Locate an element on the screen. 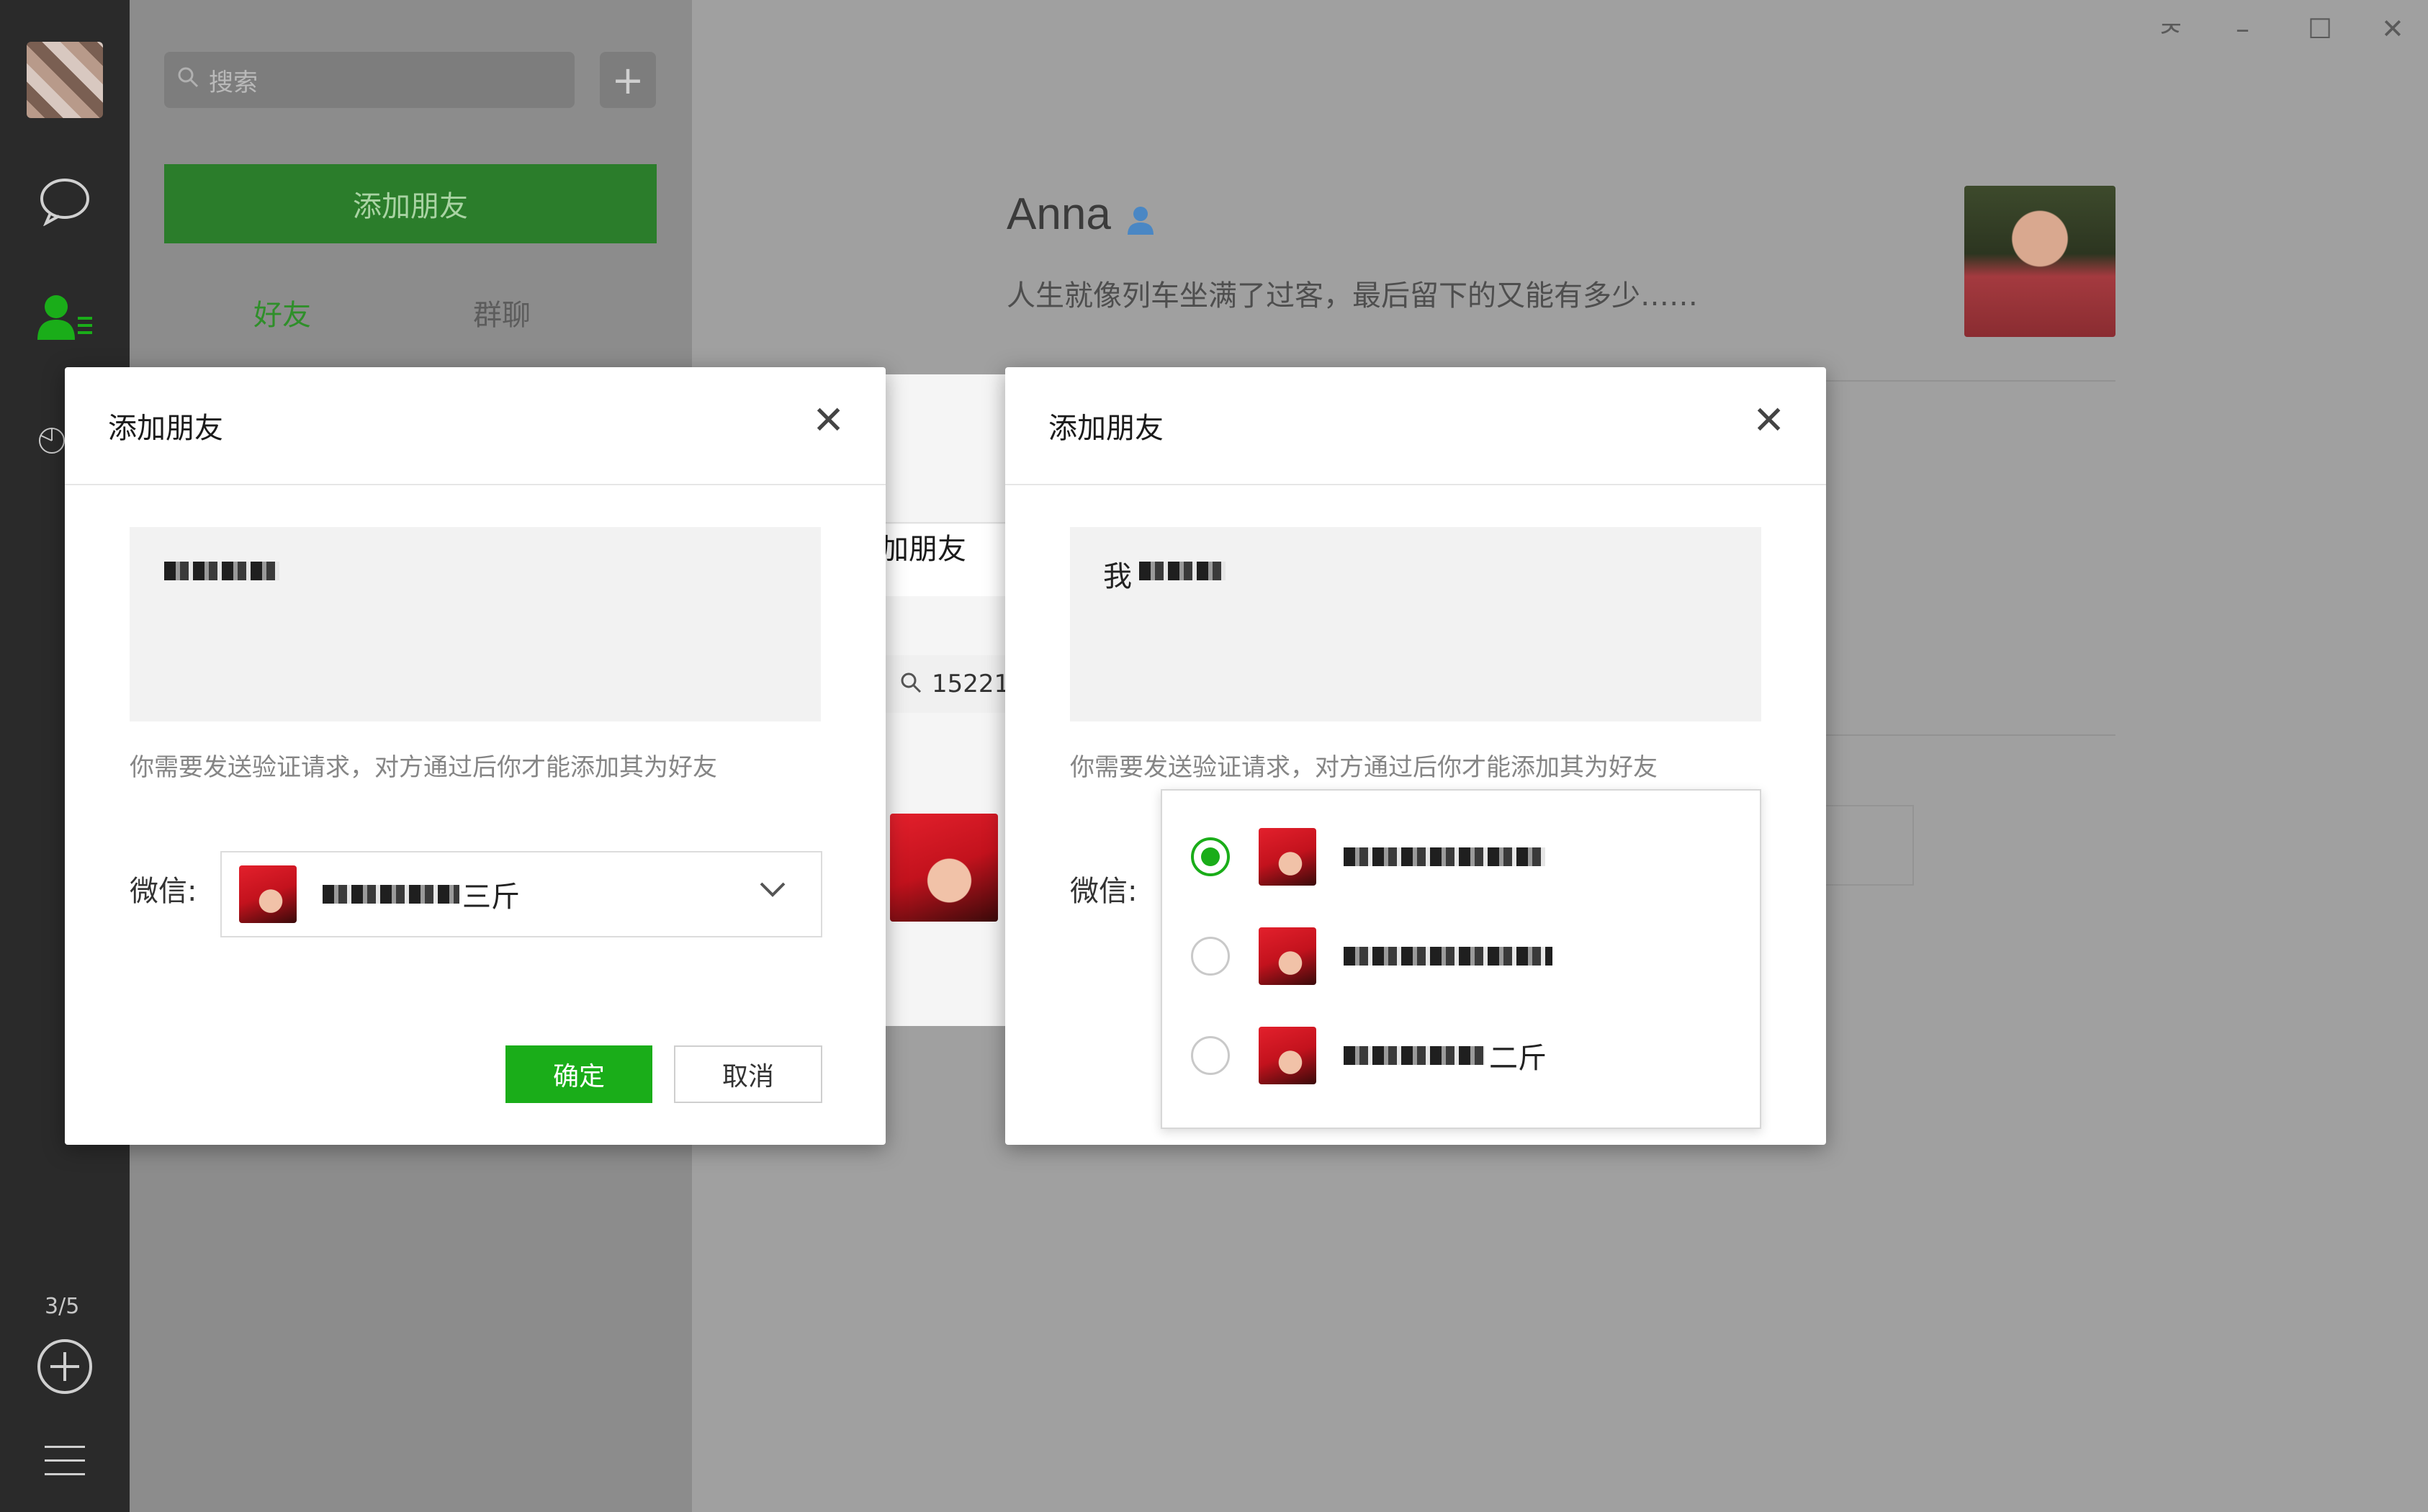  profile-photo is located at coordinates (2040, 261).